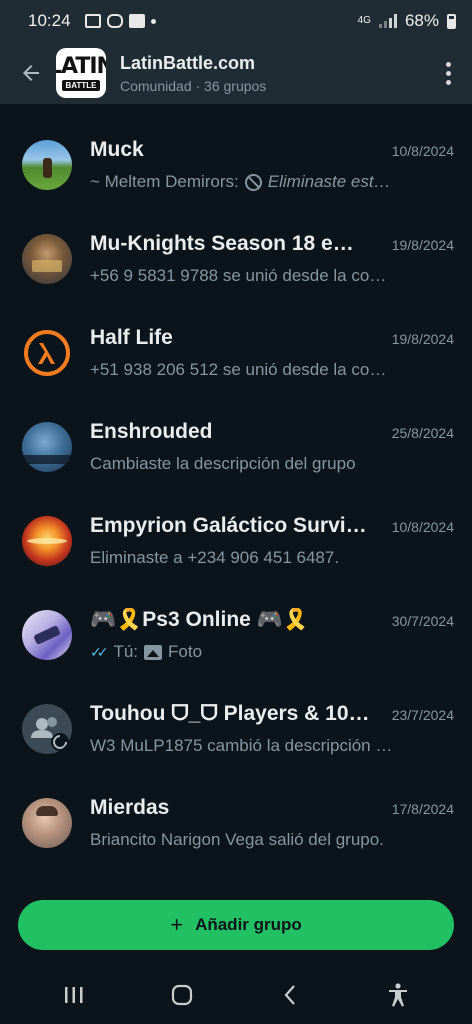 This screenshot has height=1024, width=472. Describe the element at coordinates (153, 652) in the screenshot. I see `photo-icon` at that location.